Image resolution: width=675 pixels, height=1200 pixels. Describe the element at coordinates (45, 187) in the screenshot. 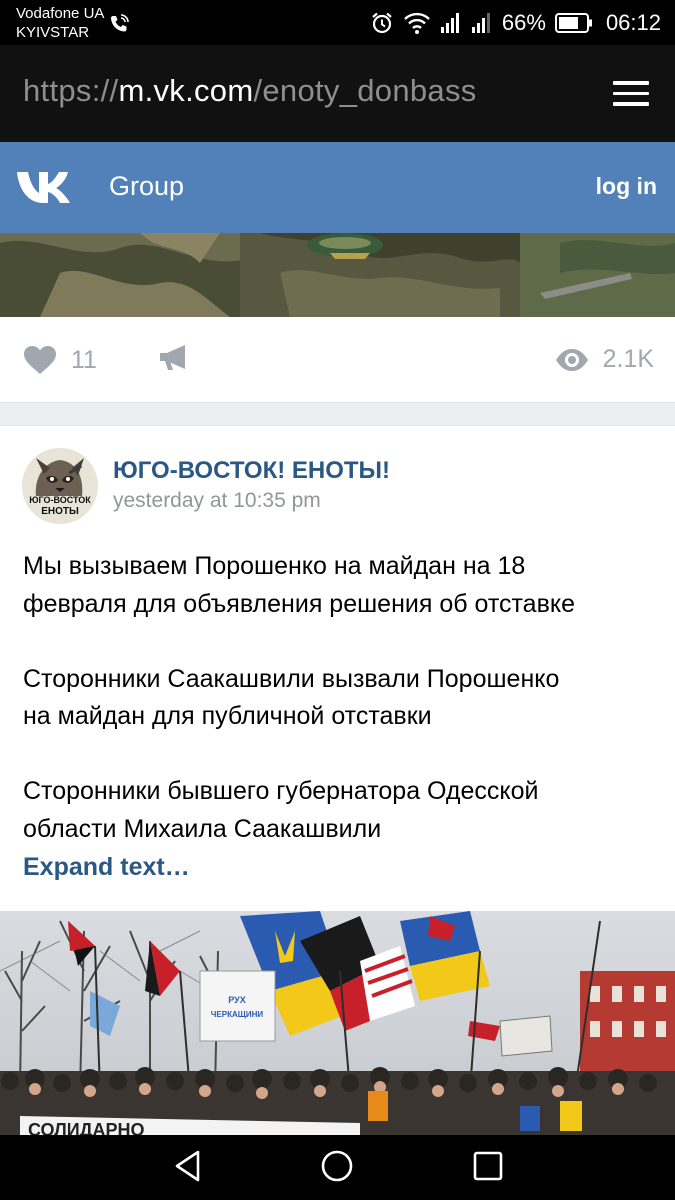

I see `vk-logo` at that location.